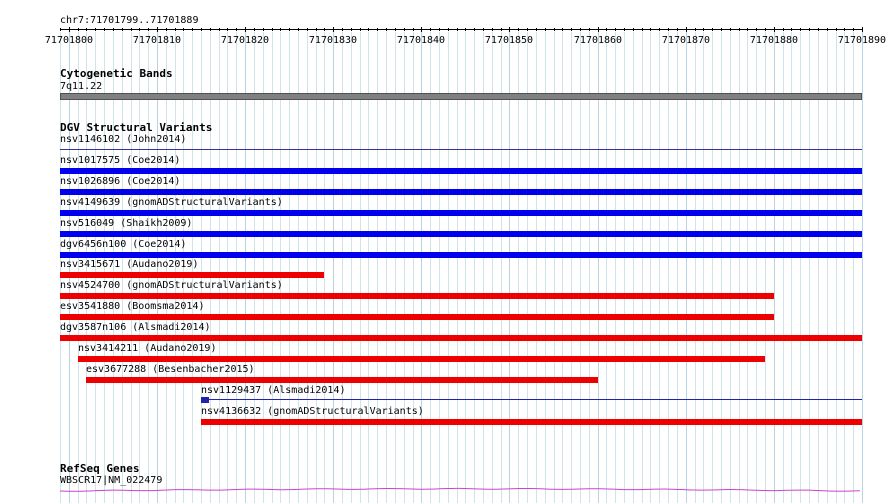  What do you see at coordinates (421, 40) in the screenshot?
I see `ruler-tick-label: 71701840` at bounding box center [421, 40].